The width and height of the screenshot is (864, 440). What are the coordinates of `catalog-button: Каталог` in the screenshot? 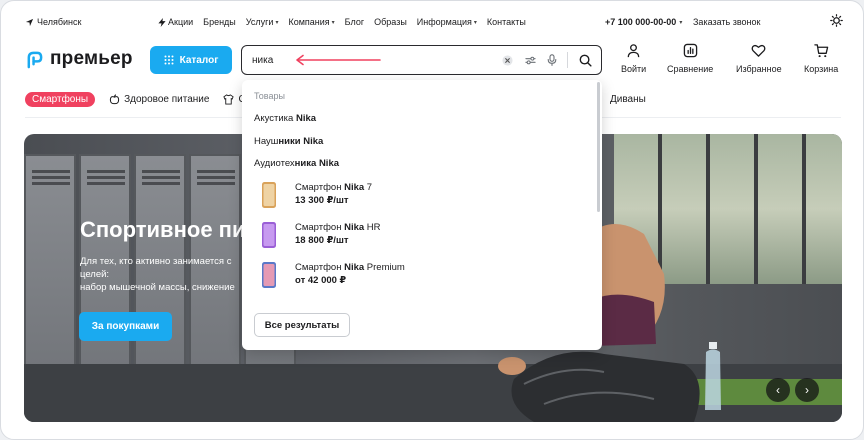 It's located at (191, 60).